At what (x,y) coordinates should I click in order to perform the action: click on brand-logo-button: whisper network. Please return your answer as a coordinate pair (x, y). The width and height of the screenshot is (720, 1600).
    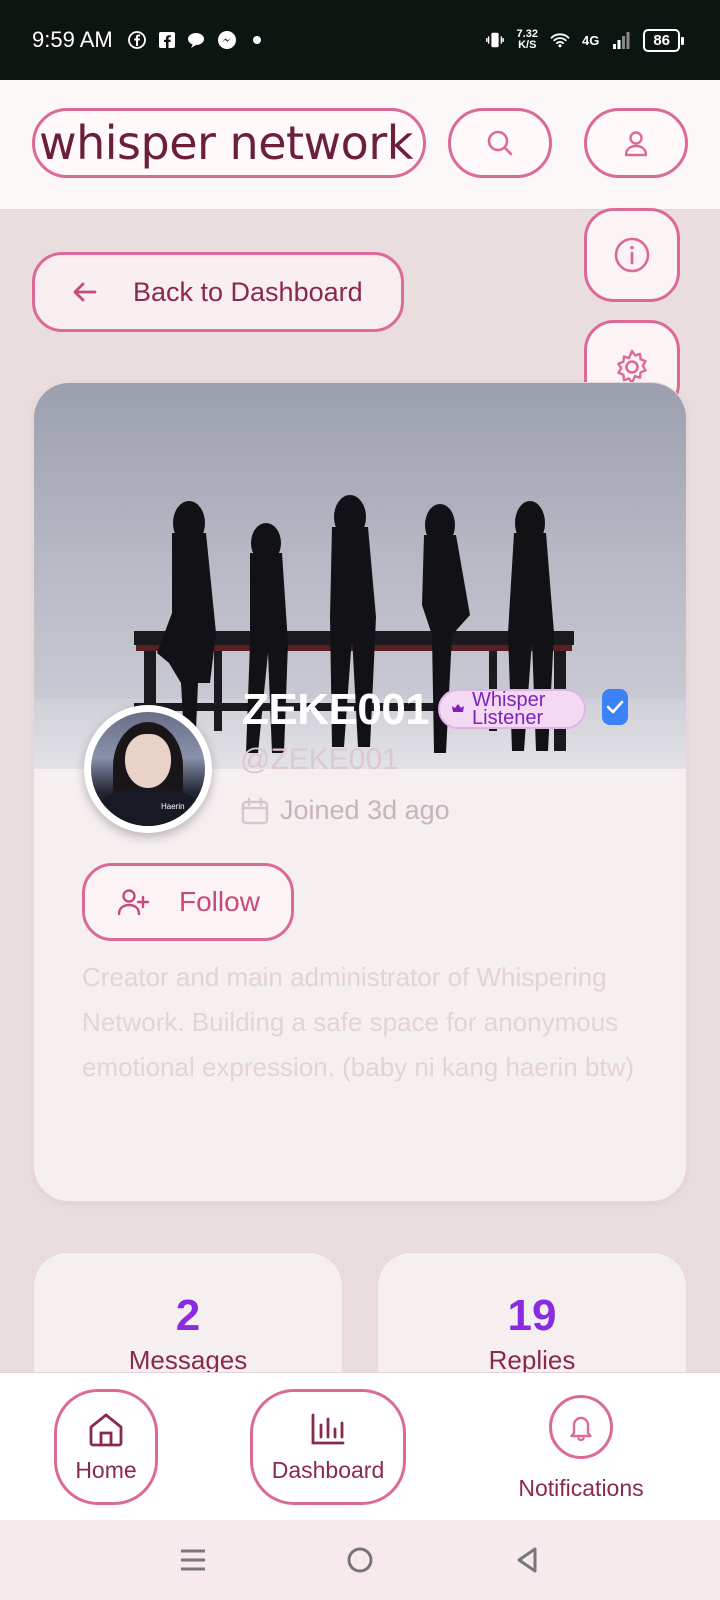
    Looking at the image, I should click on (229, 143).